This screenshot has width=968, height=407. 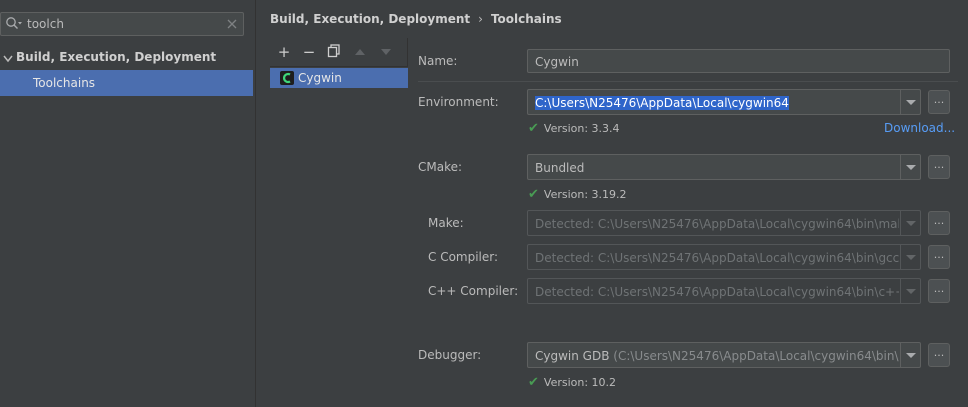 What do you see at coordinates (284, 52) in the screenshot?
I see `add-toolchain-button: +` at bounding box center [284, 52].